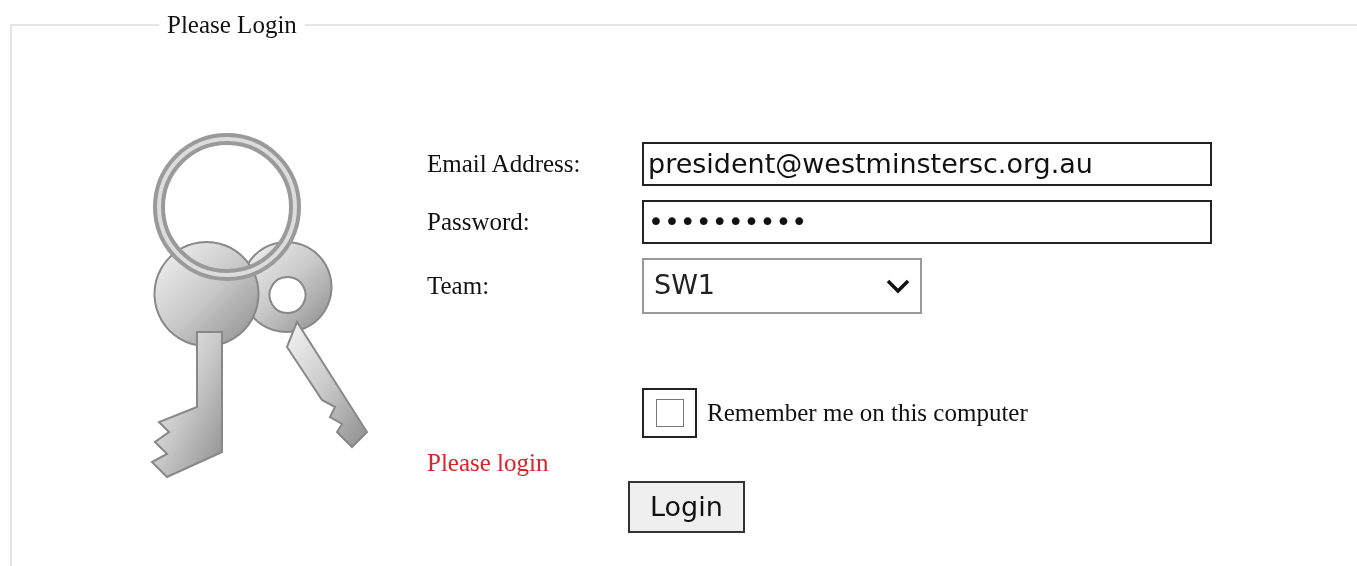 The image size is (1357, 566). What do you see at coordinates (782, 285) in the screenshot?
I see `team-select: SW1` at bounding box center [782, 285].